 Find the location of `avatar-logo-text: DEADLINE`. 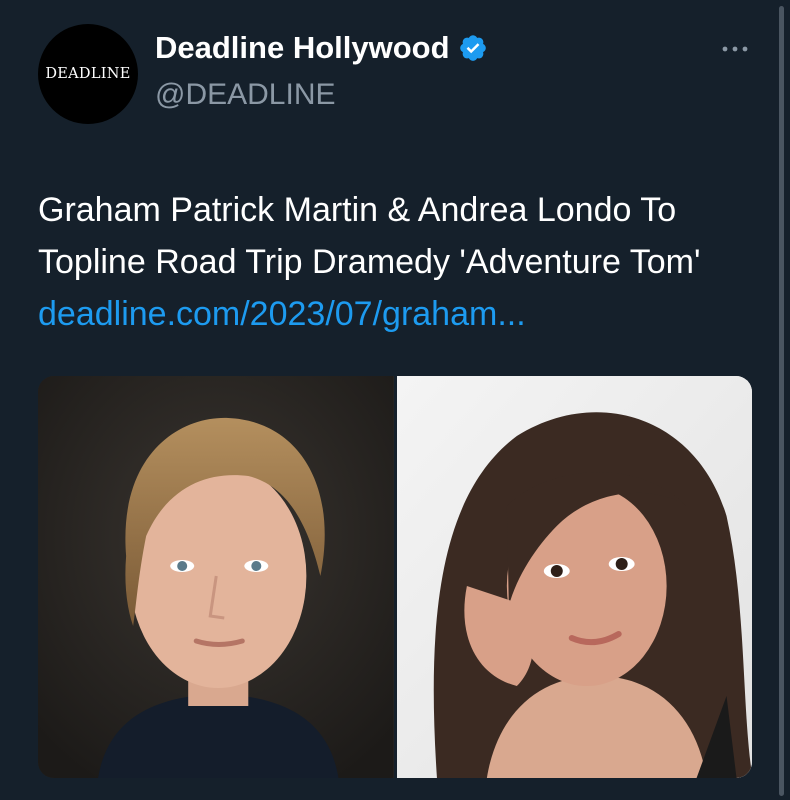

avatar-logo-text: DEADLINE is located at coordinates (88, 74).